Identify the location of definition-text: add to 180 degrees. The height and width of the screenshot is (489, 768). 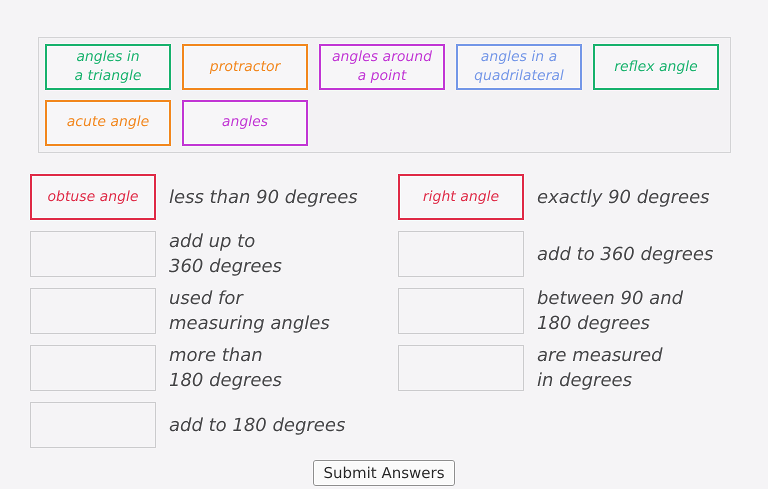
(257, 426).